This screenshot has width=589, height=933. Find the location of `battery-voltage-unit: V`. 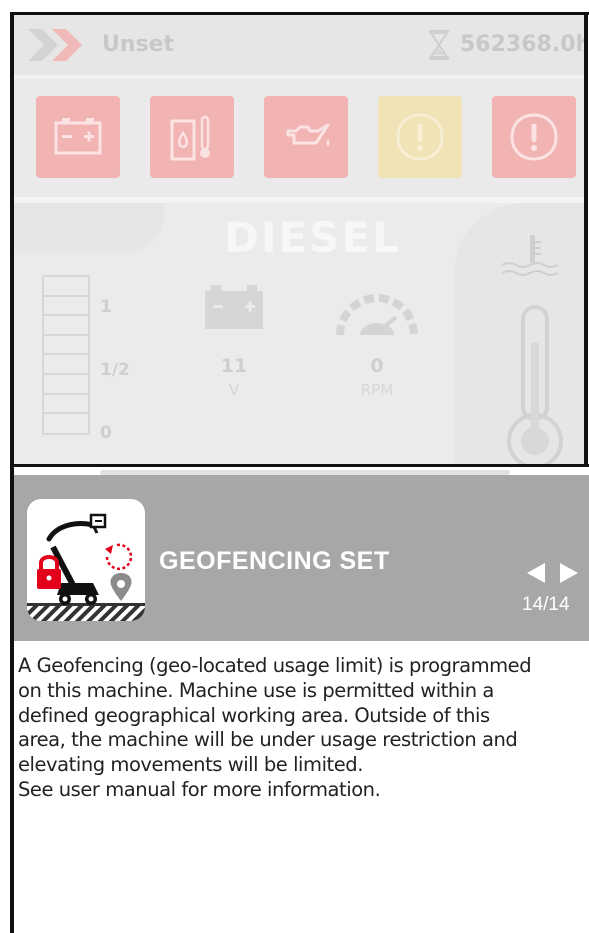

battery-voltage-unit: V is located at coordinates (234, 390).